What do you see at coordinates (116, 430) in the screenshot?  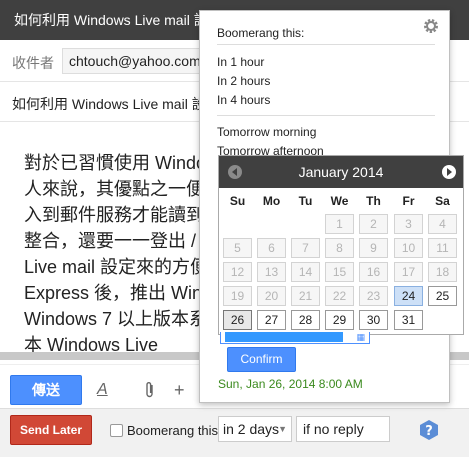 I see `boomerang-checkbox` at bounding box center [116, 430].